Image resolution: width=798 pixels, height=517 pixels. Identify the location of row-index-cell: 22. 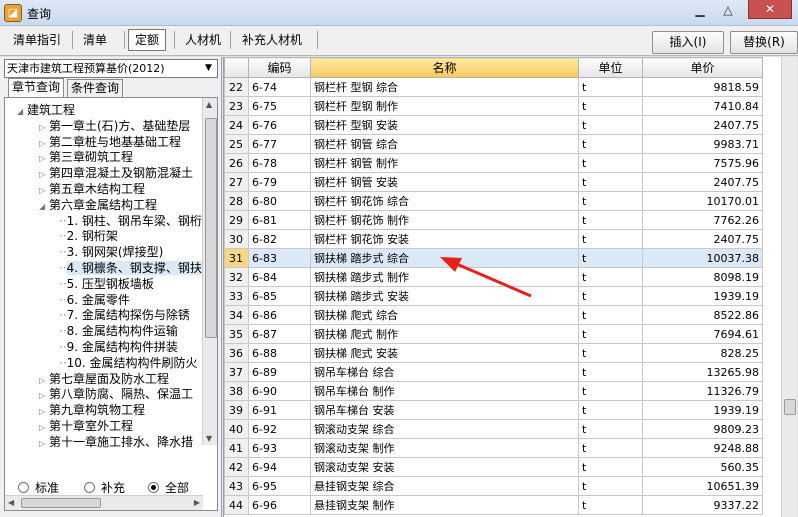
(236, 87).